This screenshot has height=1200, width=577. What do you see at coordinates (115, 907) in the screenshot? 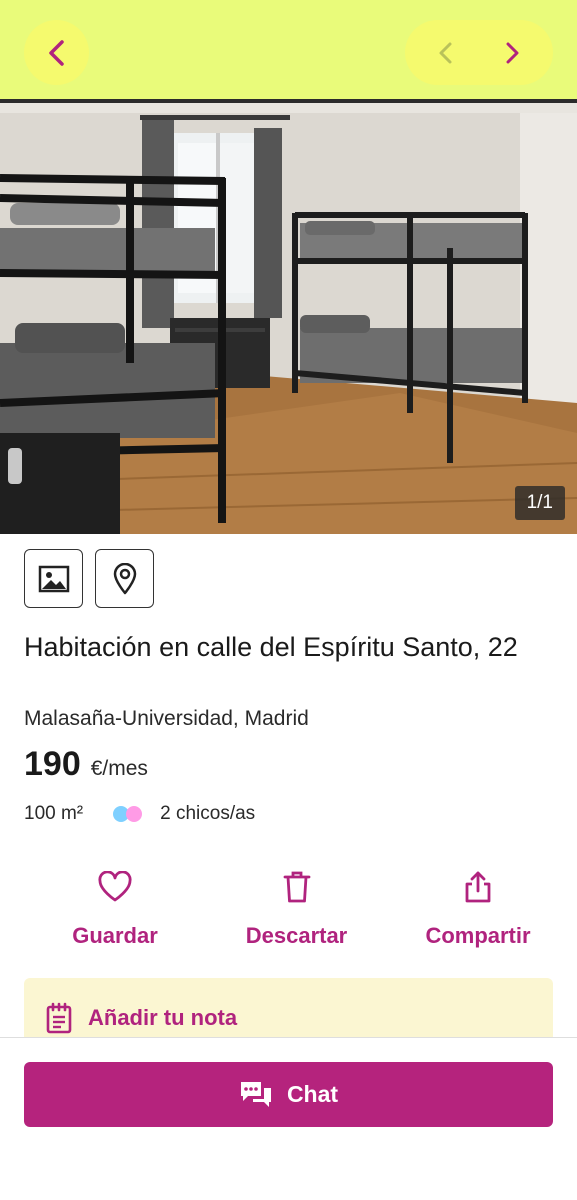
I see `save-button: Guardar` at bounding box center [115, 907].